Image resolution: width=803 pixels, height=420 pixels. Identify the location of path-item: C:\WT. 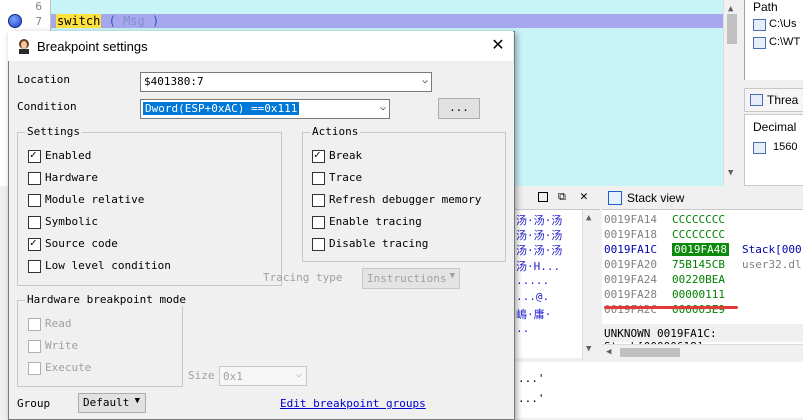
(784, 42).